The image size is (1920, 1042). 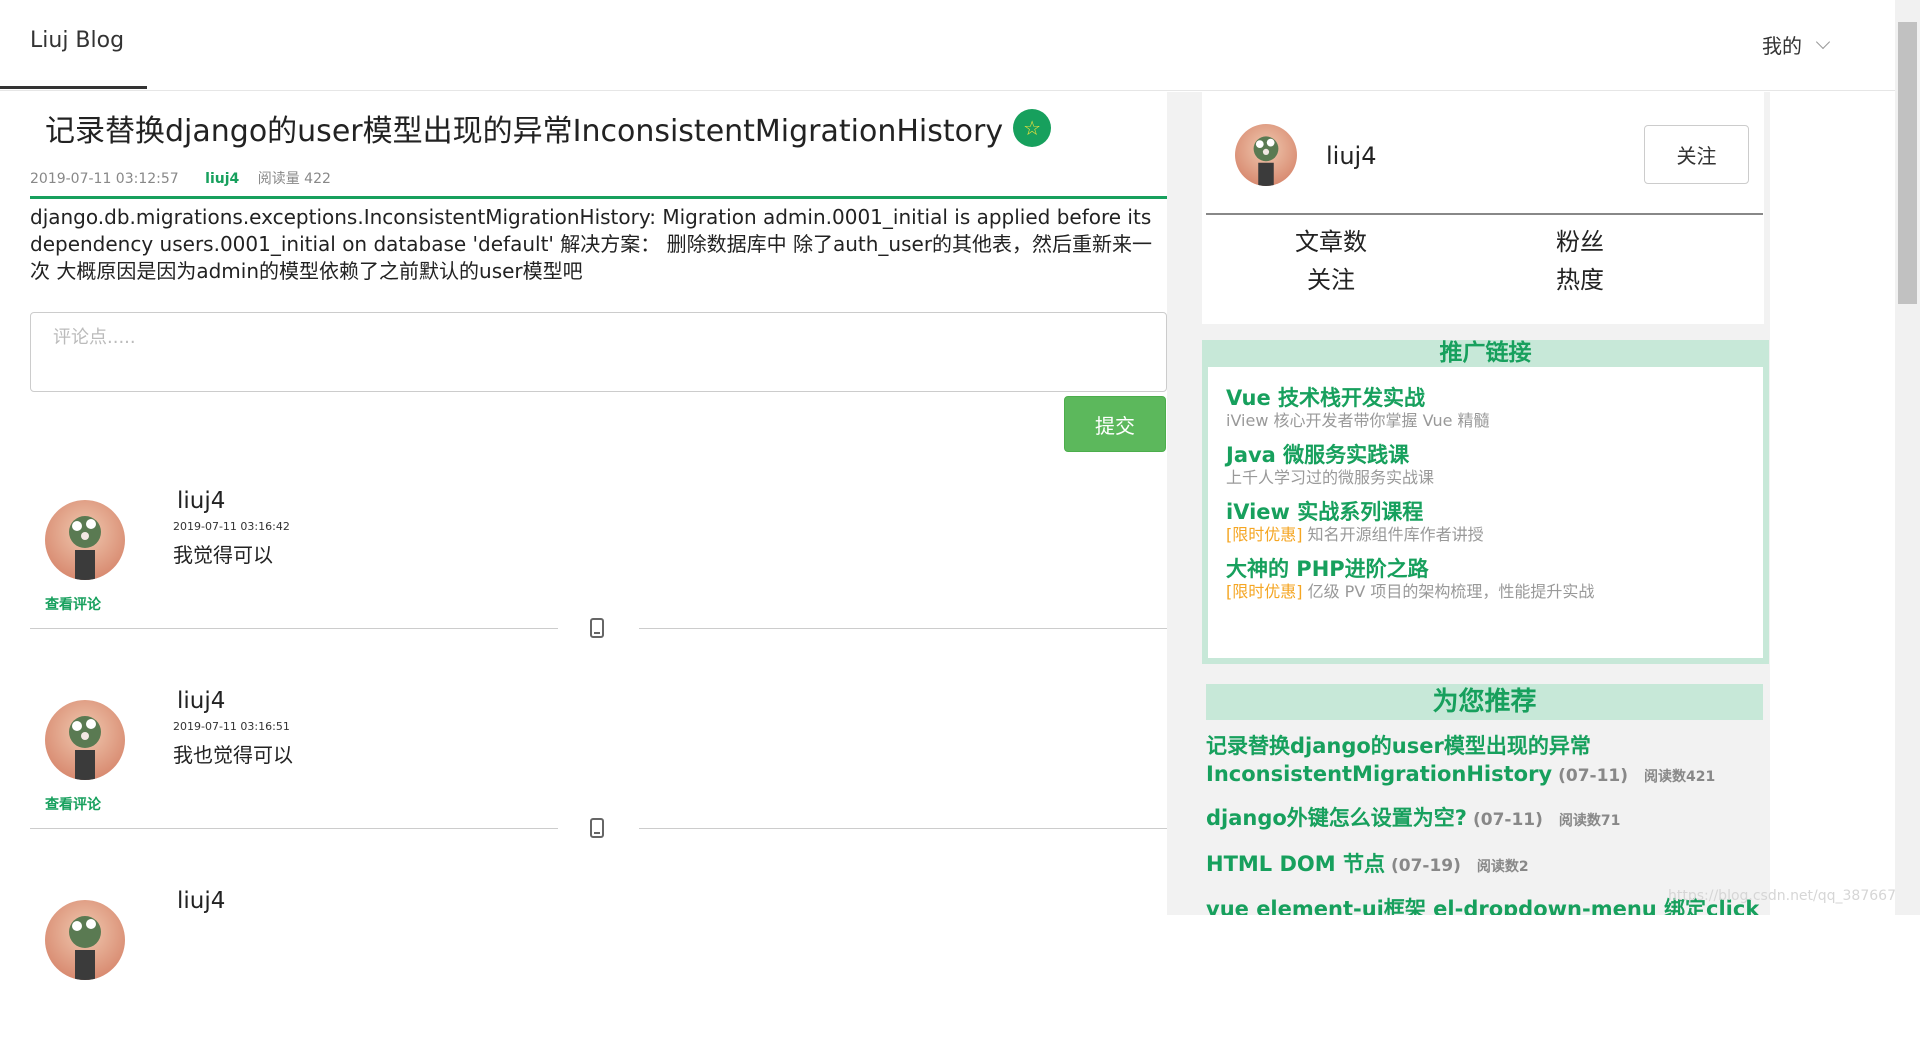 I want to click on recommend-reads: 阅读数2, so click(x=1502, y=867).